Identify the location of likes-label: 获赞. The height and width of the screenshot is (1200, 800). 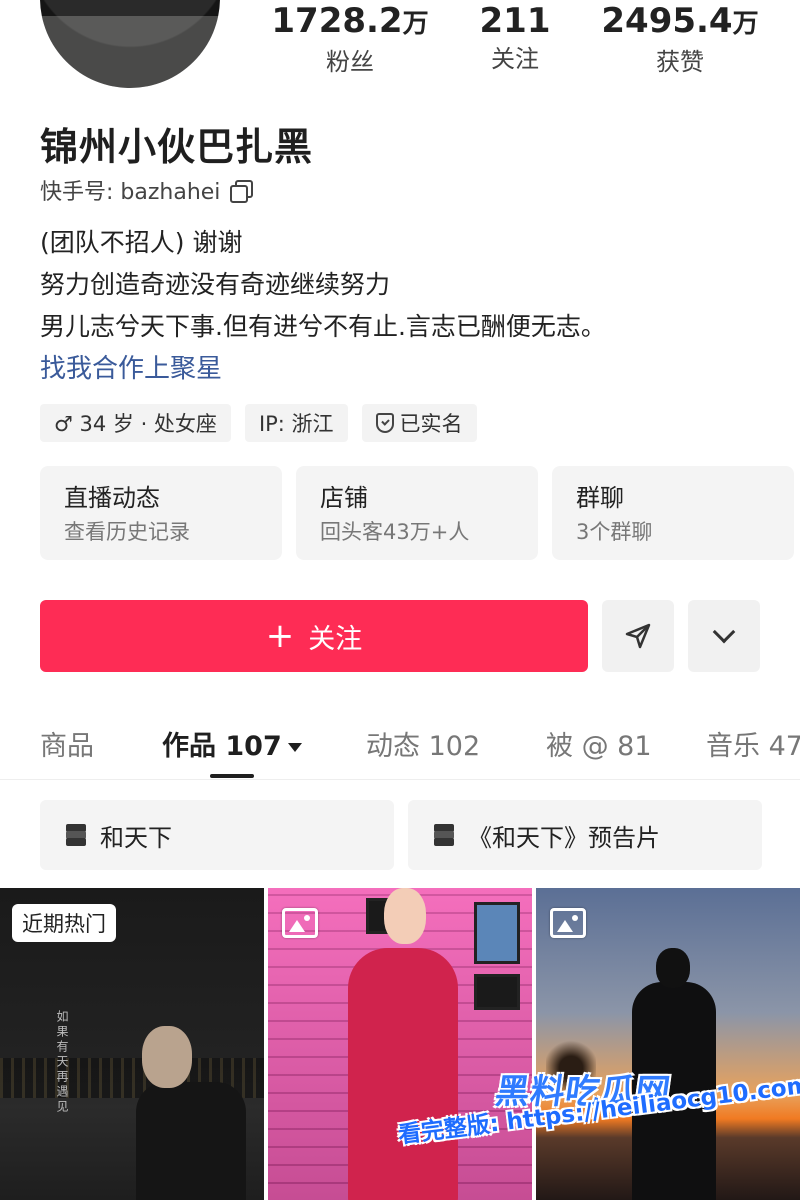
(680, 62).